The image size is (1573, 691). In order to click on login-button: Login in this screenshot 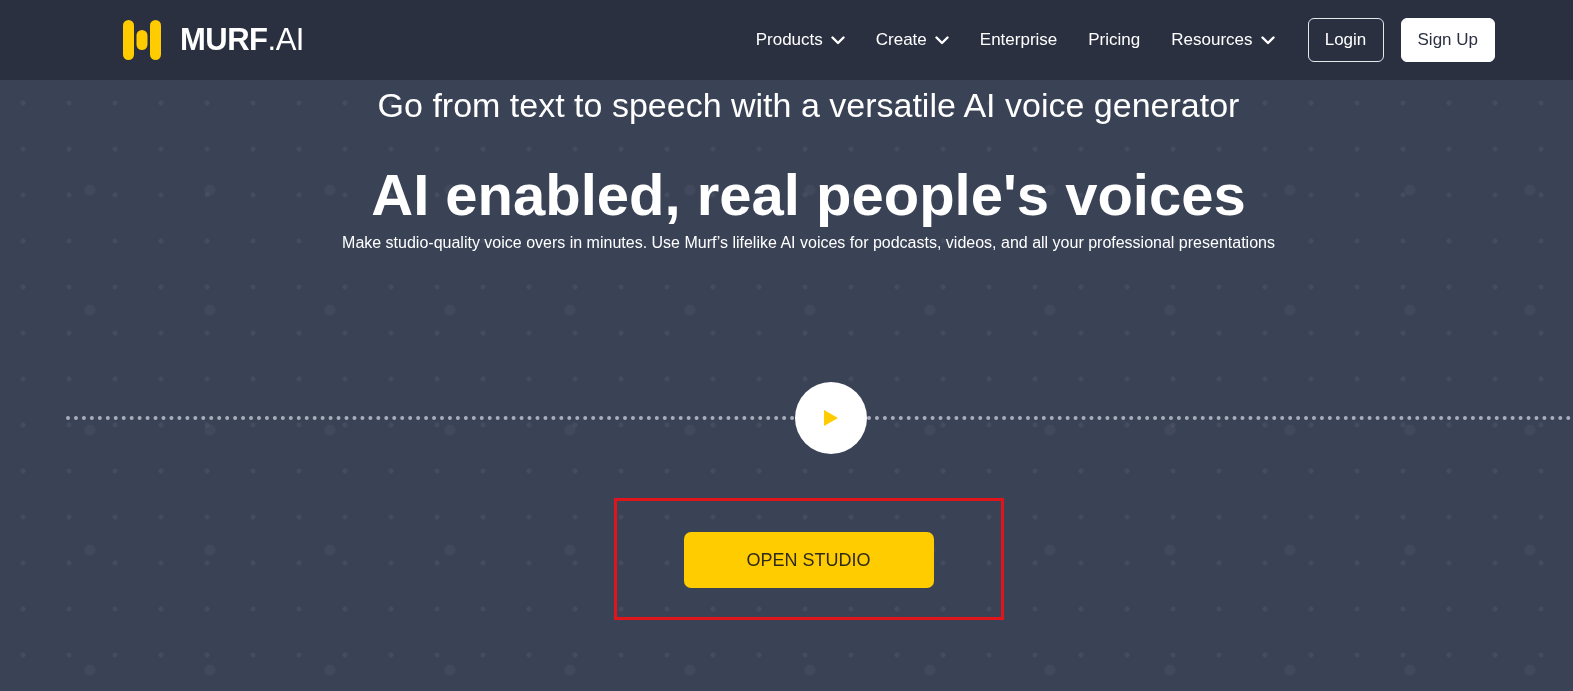, I will do `click(1345, 40)`.